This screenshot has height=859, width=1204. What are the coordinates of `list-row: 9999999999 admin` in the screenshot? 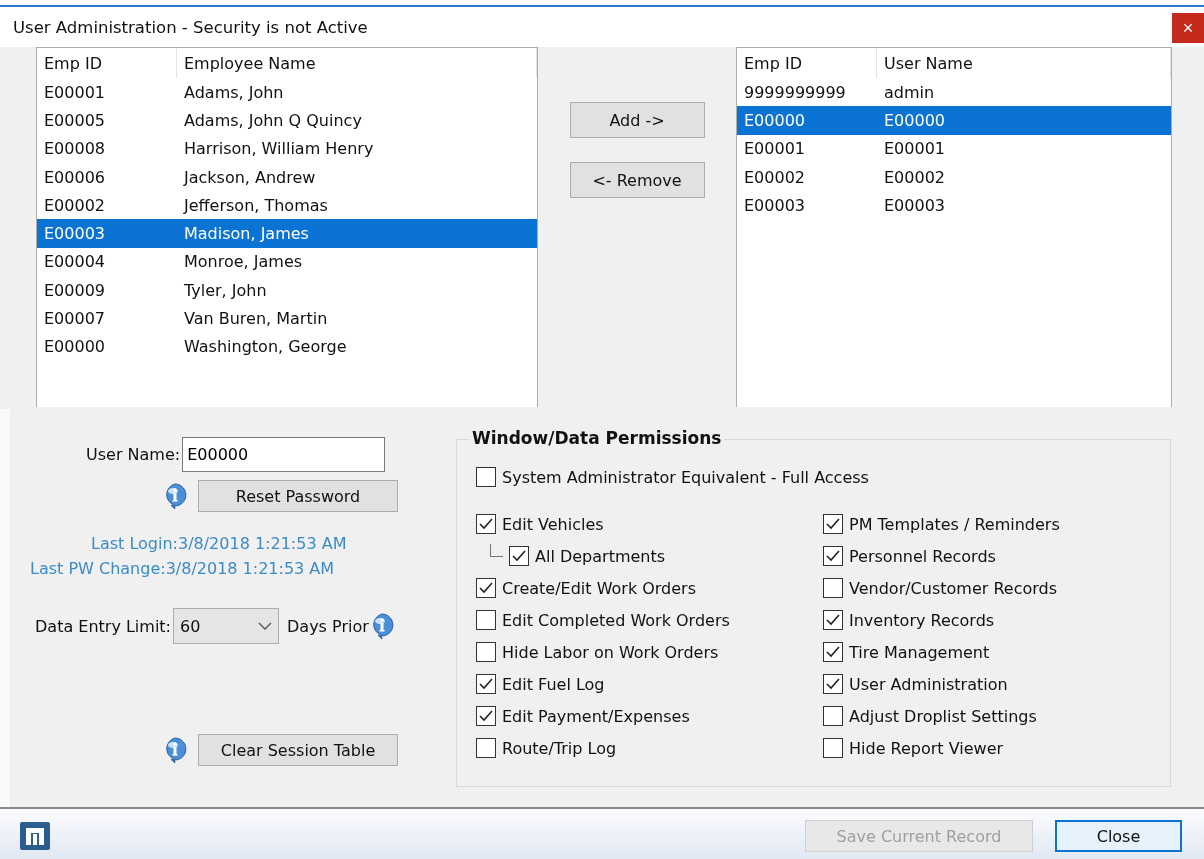 It's located at (954, 92).